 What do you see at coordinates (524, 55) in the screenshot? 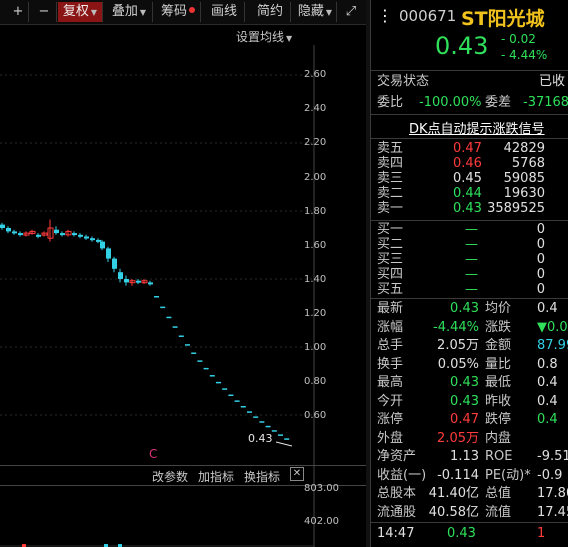
I see `price-change-pct: - 4.44%` at bounding box center [524, 55].